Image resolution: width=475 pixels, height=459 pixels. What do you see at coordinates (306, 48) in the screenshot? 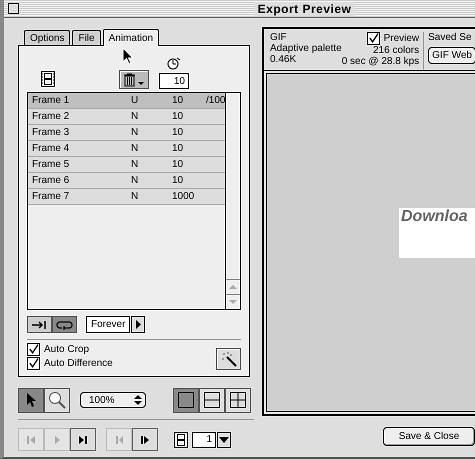
I see `palette-label: Adaptive palette` at bounding box center [306, 48].